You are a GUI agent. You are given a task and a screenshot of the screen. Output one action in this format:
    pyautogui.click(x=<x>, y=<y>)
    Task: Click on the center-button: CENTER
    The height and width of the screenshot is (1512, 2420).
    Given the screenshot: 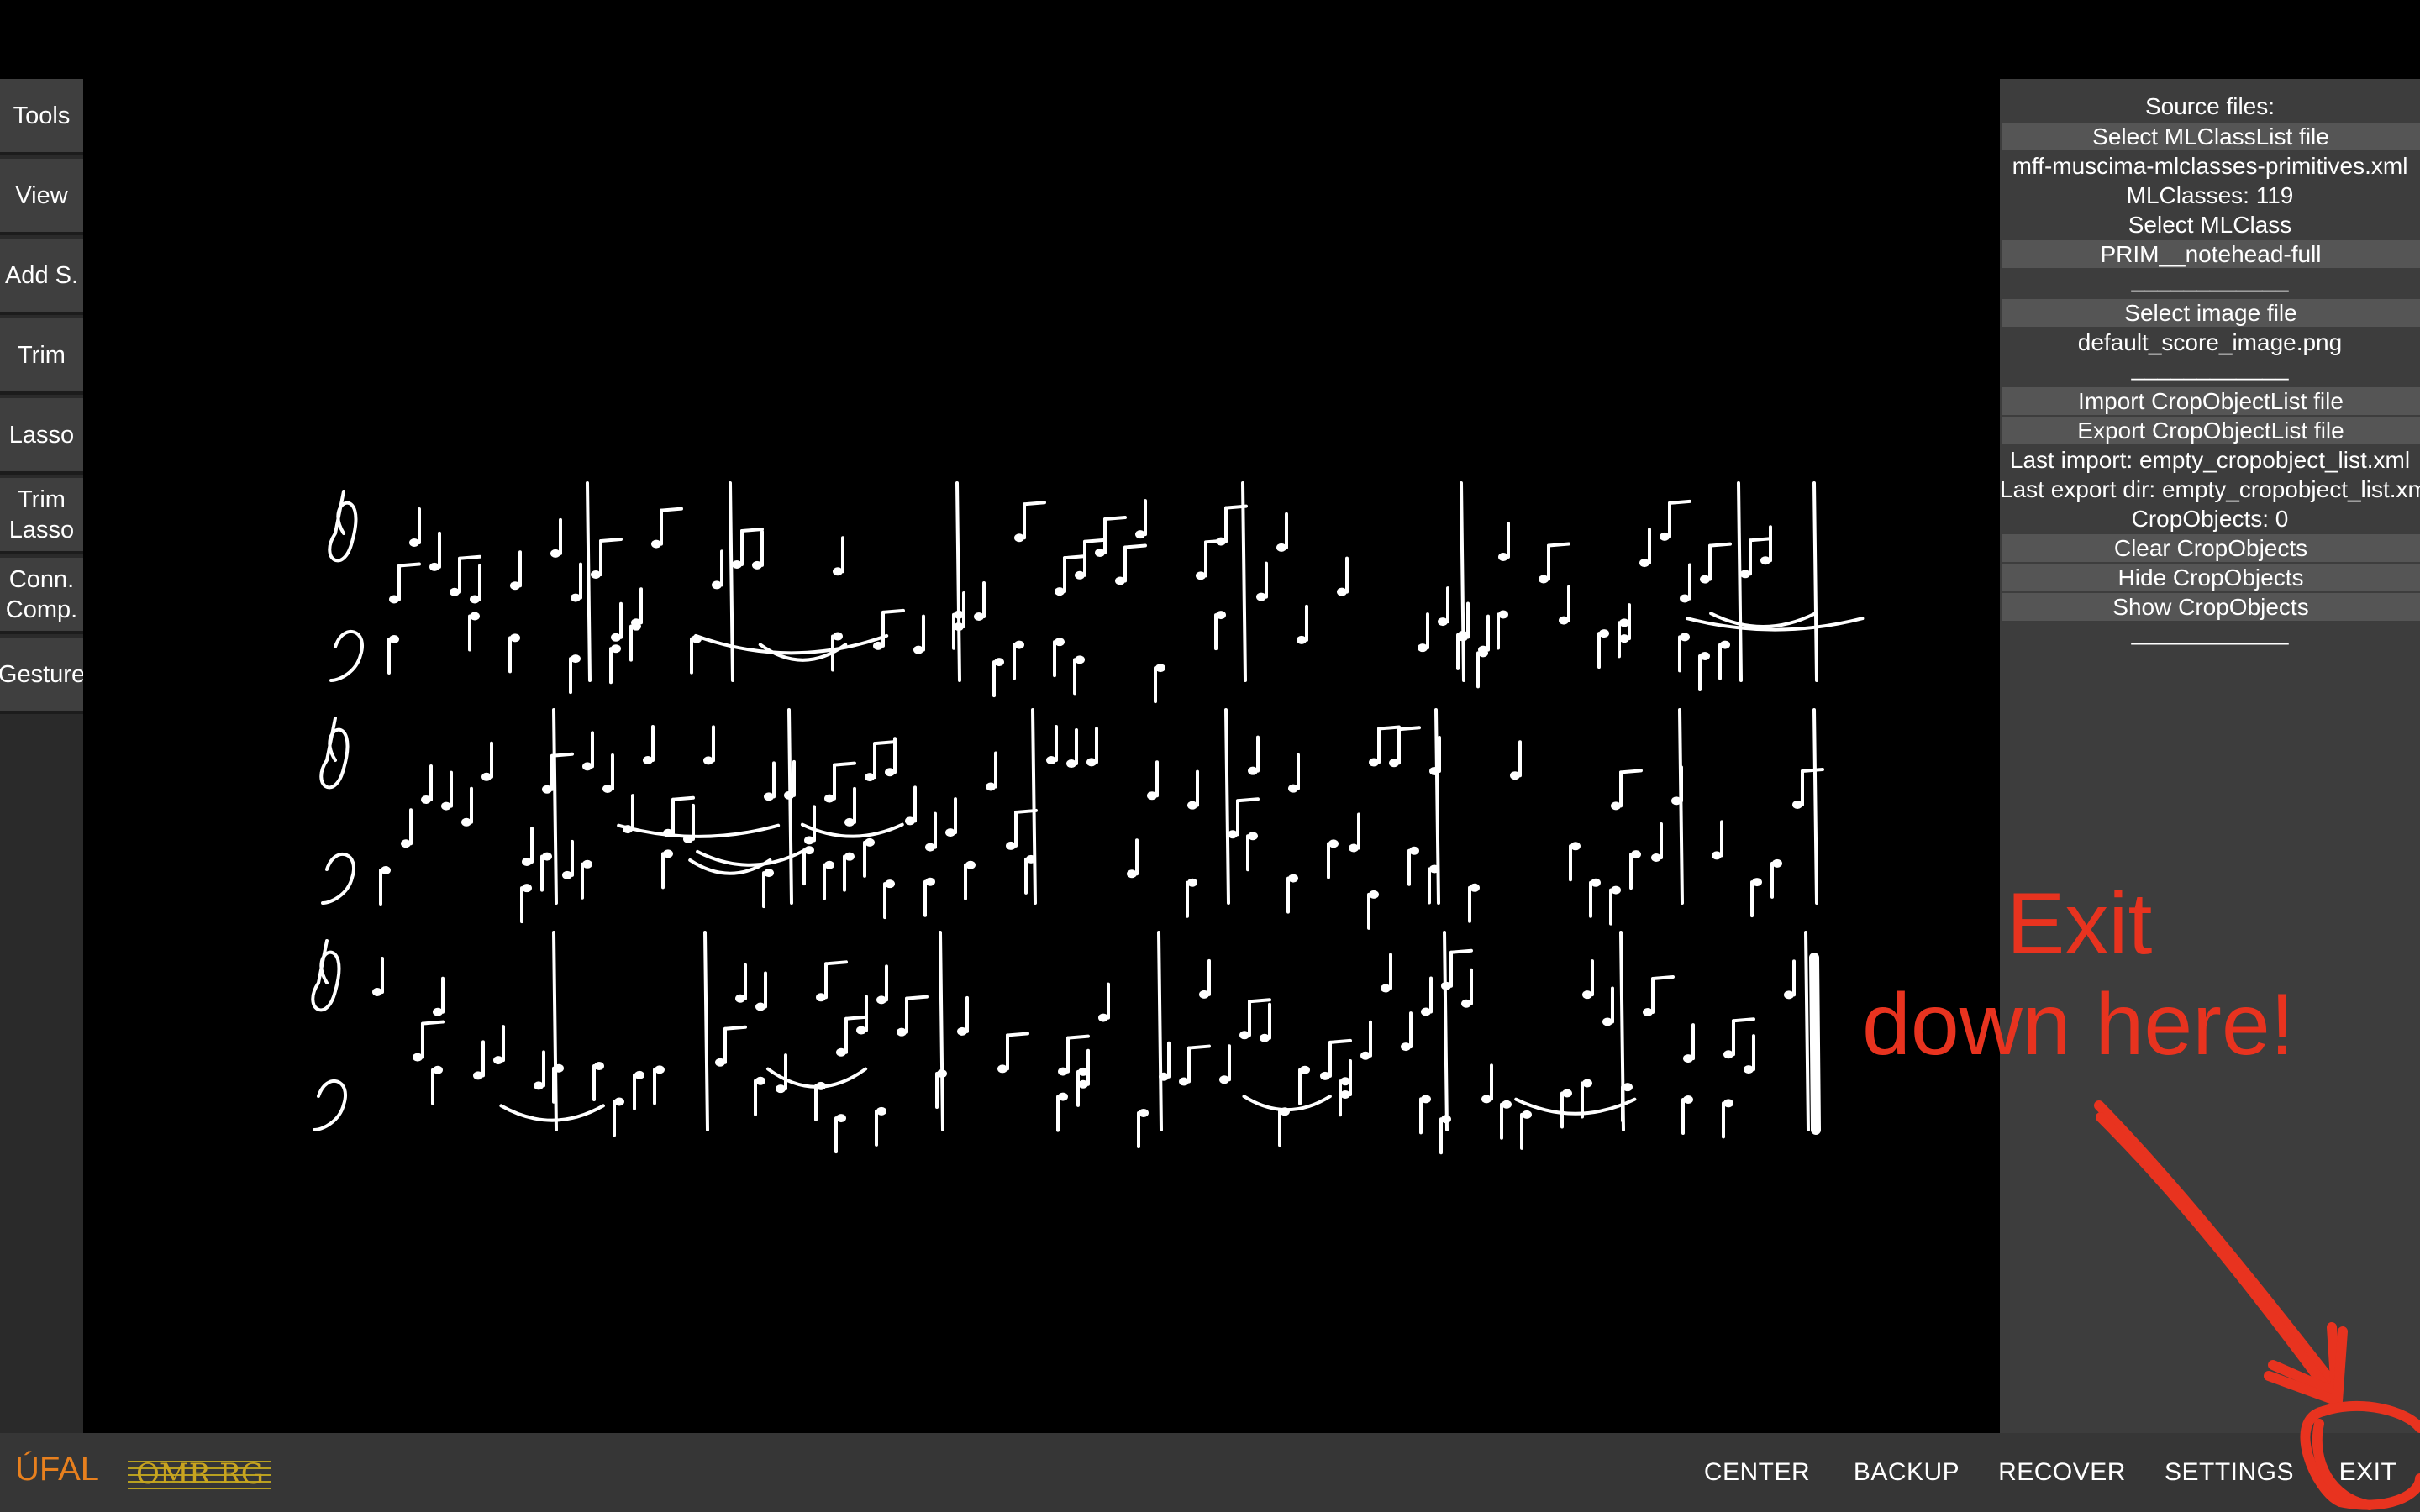 What is the action you would take?
    pyautogui.click(x=1757, y=1472)
    